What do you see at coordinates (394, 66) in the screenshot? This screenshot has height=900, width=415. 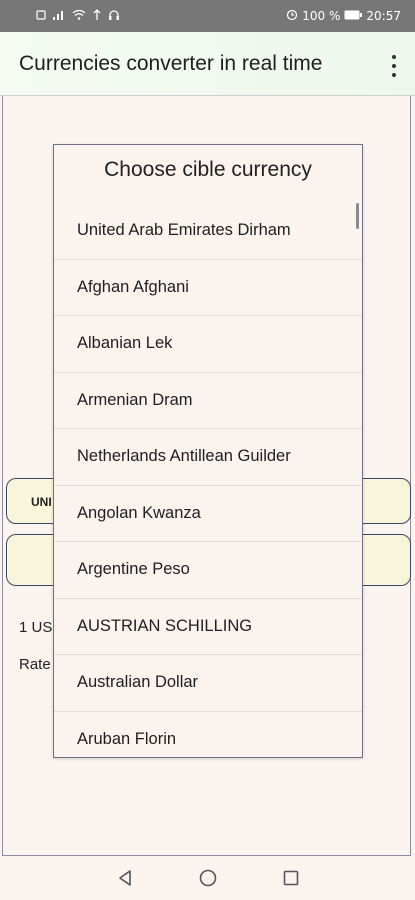 I see `overflow-menu-icon` at bounding box center [394, 66].